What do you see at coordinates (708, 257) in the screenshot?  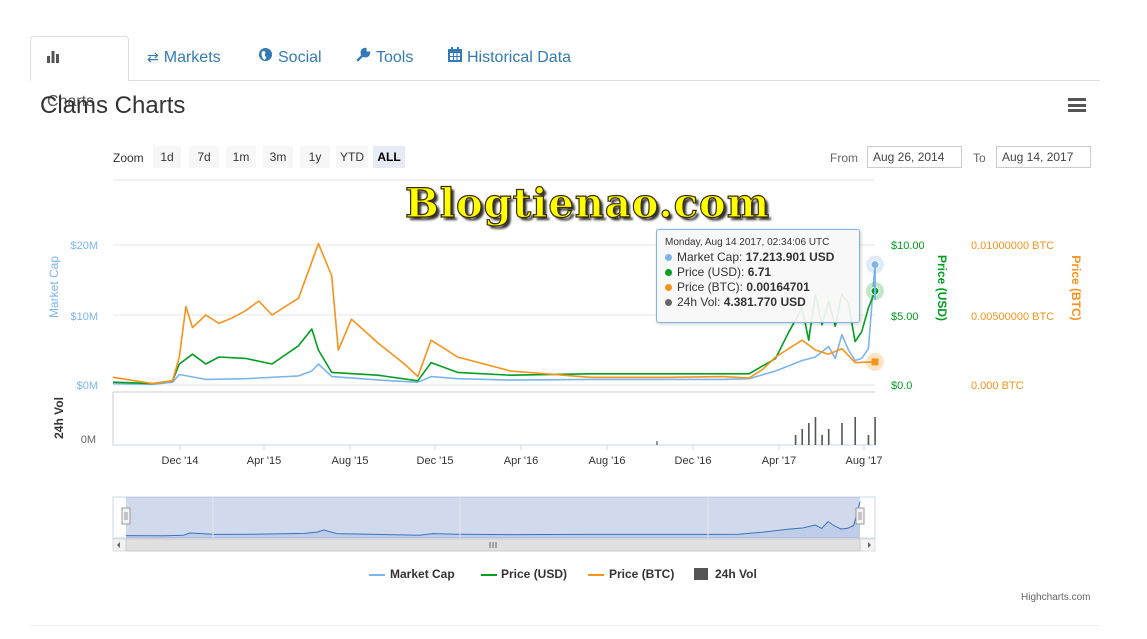 I see `tooltip-row-name: Market Cap` at bounding box center [708, 257].